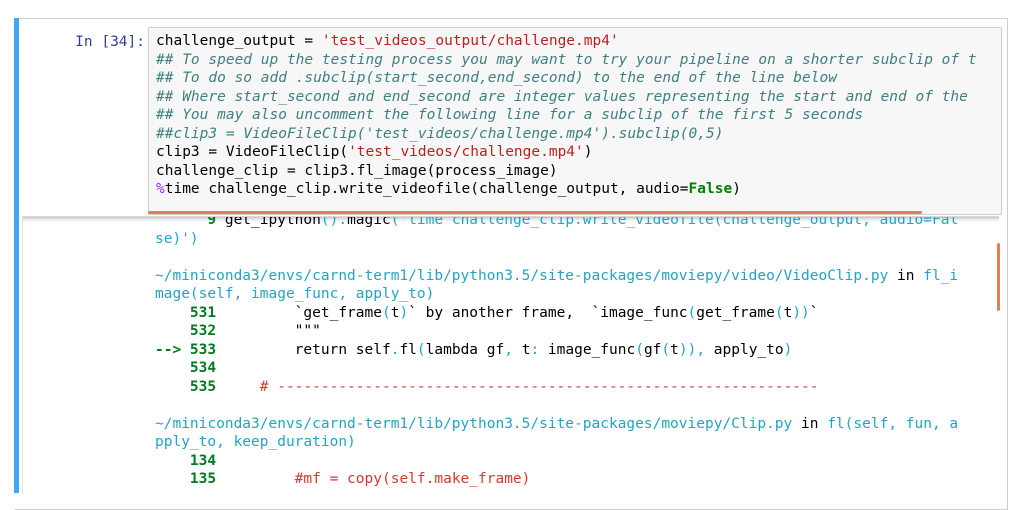 The width and height of the screenshot is (1014, 510). Describe the element at coordinates (303, 312) in the screenshot. I see `output-line-token: `get_frame` at that location.